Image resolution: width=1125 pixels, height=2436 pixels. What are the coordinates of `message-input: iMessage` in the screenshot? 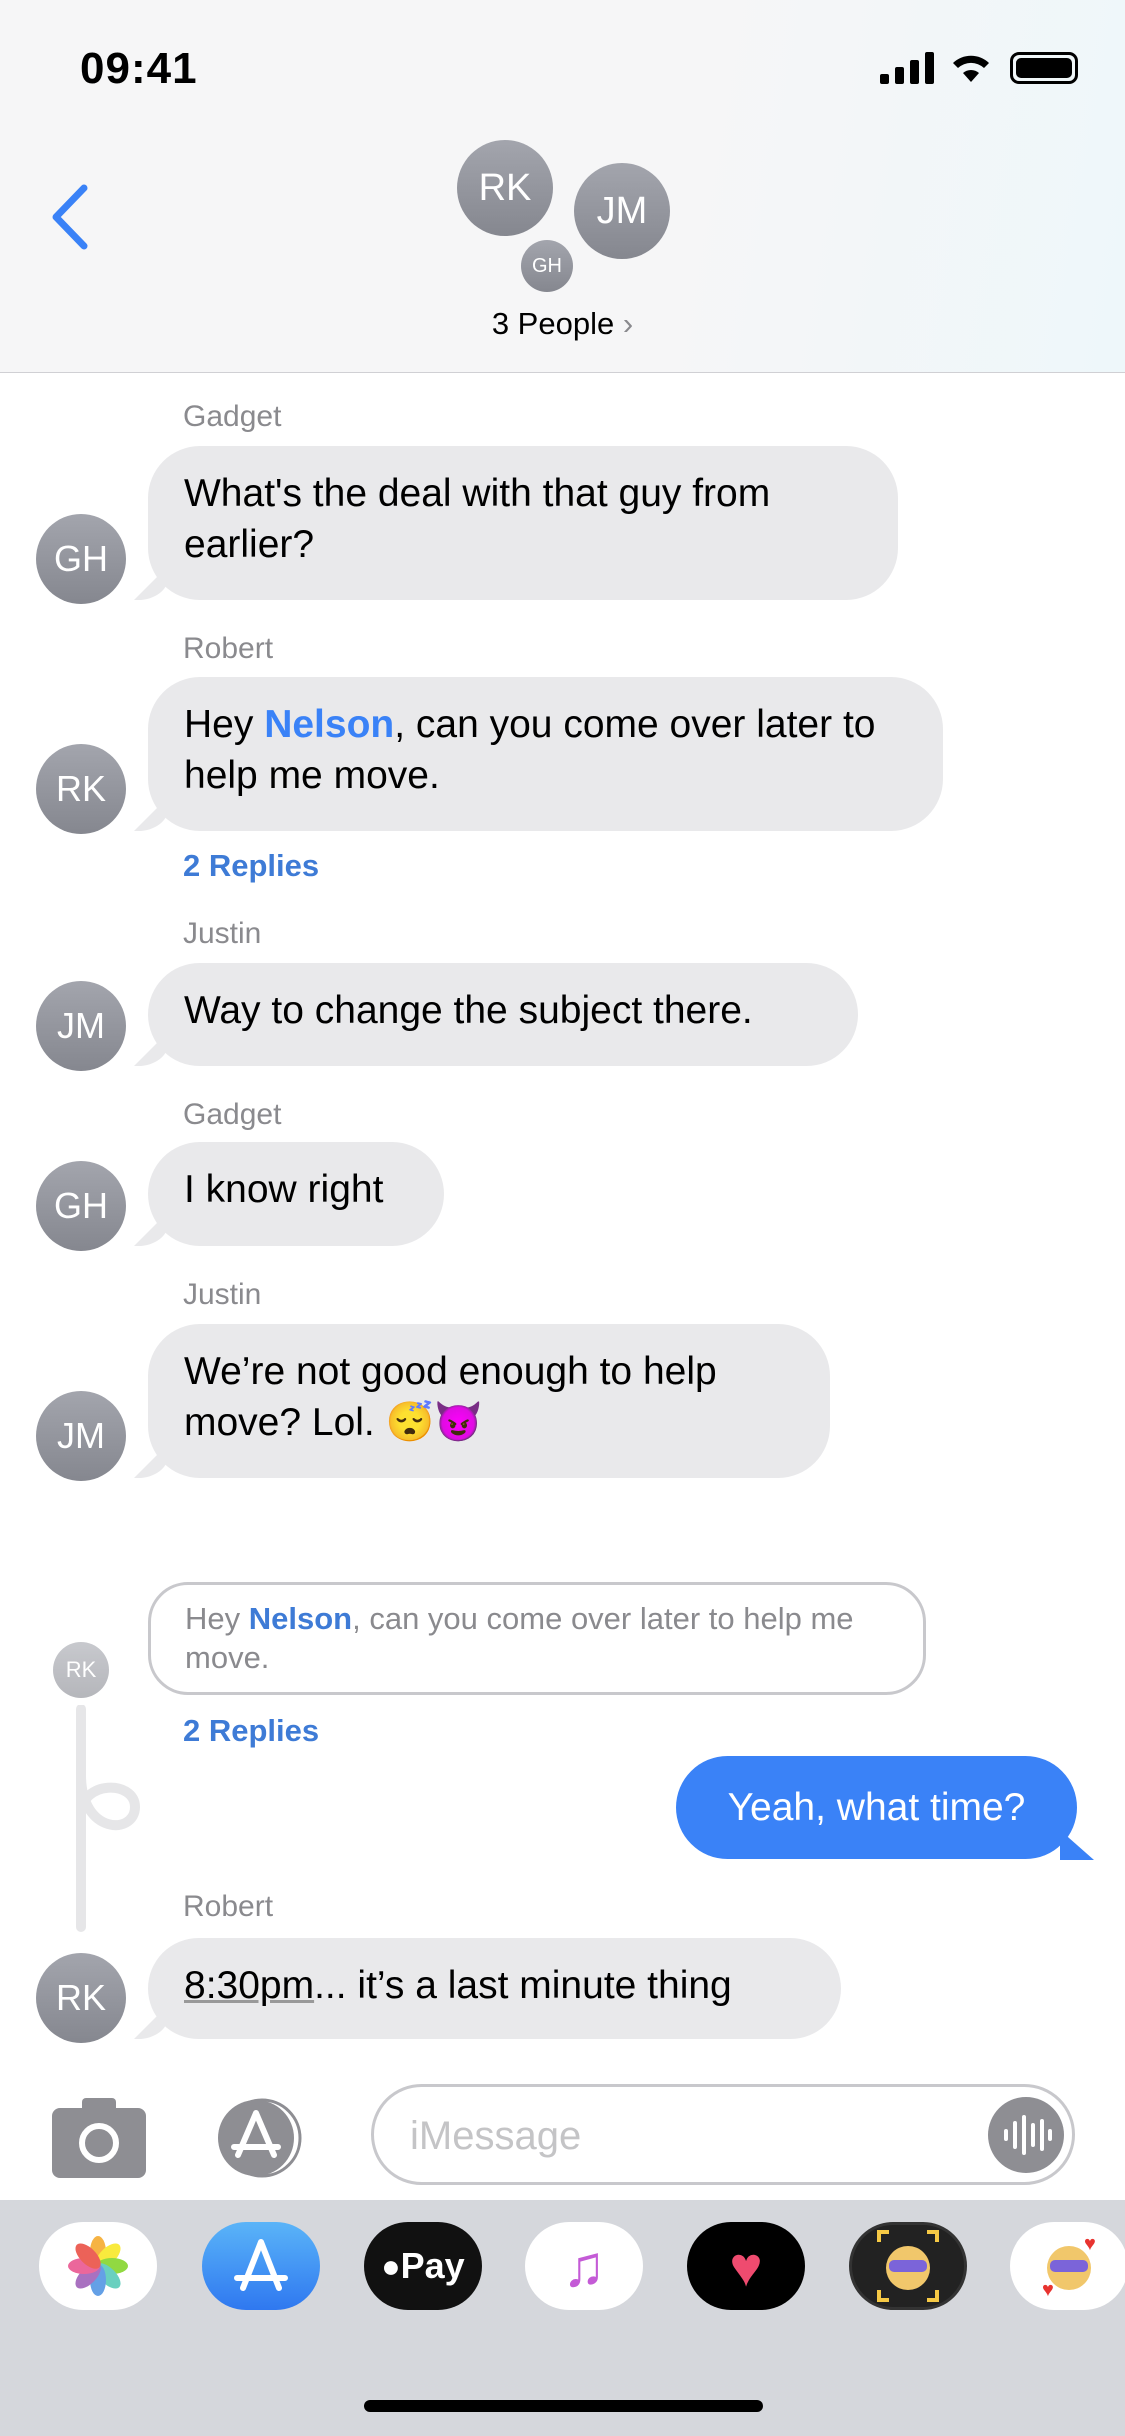 It's located at (723, 2134).